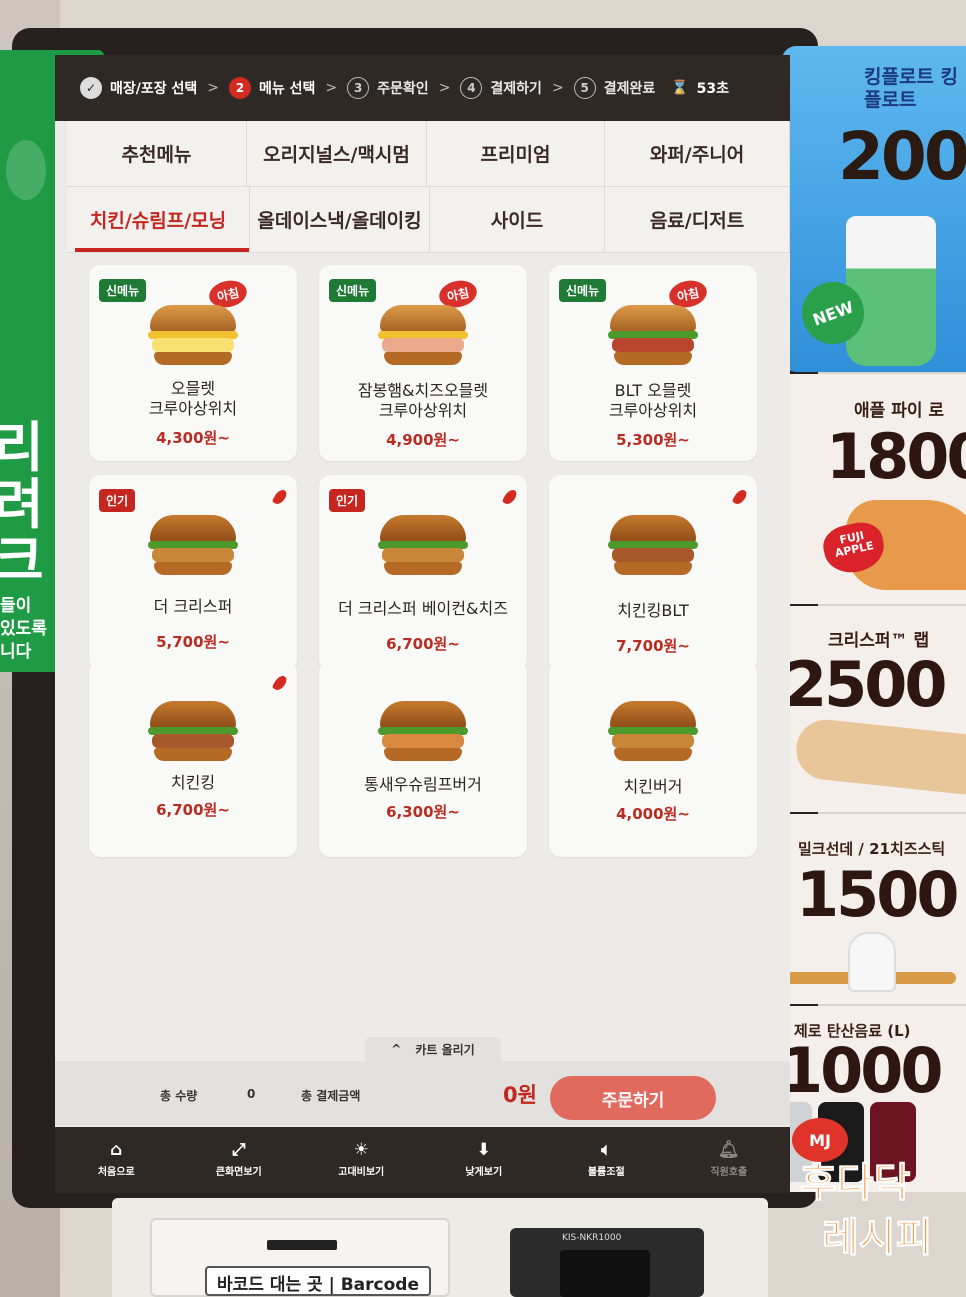 Image resolution: width=966 pixels, height=1297 pixels. I want to click on cart-expand-tab: ^ 카트 올리기, so click(433, 1049).